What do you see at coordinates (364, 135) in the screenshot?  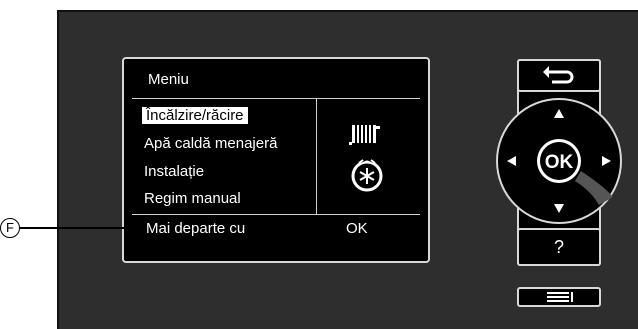 I see `radiator-icon` at bounding box center [364, 135].